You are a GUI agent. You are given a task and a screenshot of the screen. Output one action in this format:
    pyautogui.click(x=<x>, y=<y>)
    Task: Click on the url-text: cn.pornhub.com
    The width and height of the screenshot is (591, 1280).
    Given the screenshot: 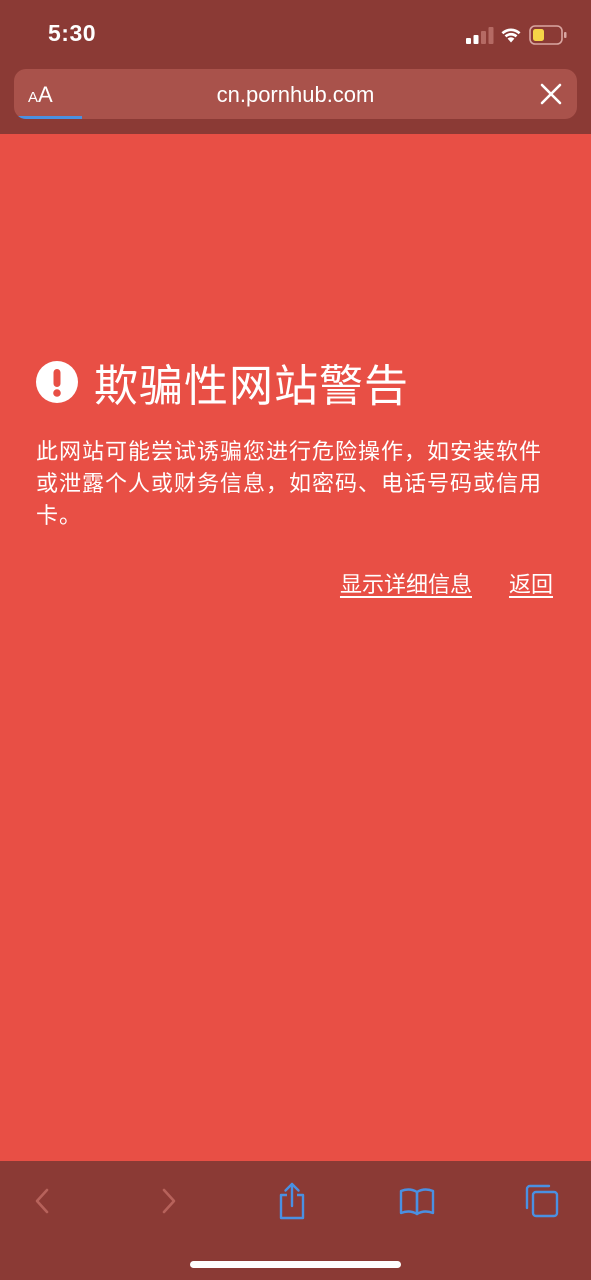 What is the action you would take?
    pyautogui.click(x=295, y=94)
    